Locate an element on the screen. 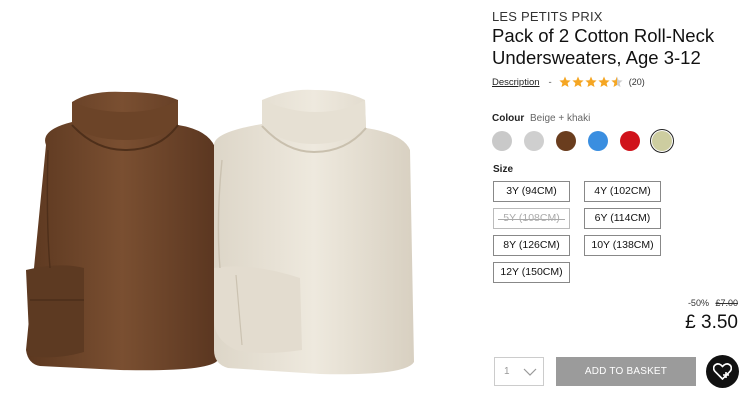 Image resolution: width=754 pixels, height=402 pixels. size-option-4y: 4Y (102CM) is located at coordinates (622, 191).